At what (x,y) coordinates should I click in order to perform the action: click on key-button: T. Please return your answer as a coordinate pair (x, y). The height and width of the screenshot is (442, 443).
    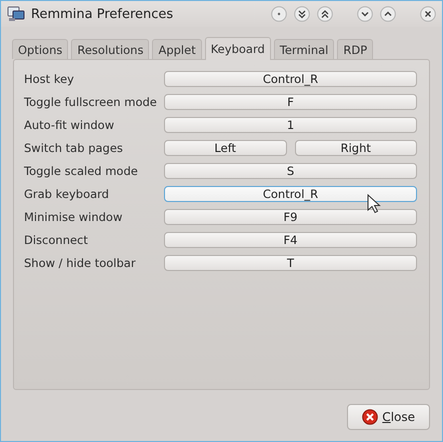
    Looking at the image, I should click on (290, 262).